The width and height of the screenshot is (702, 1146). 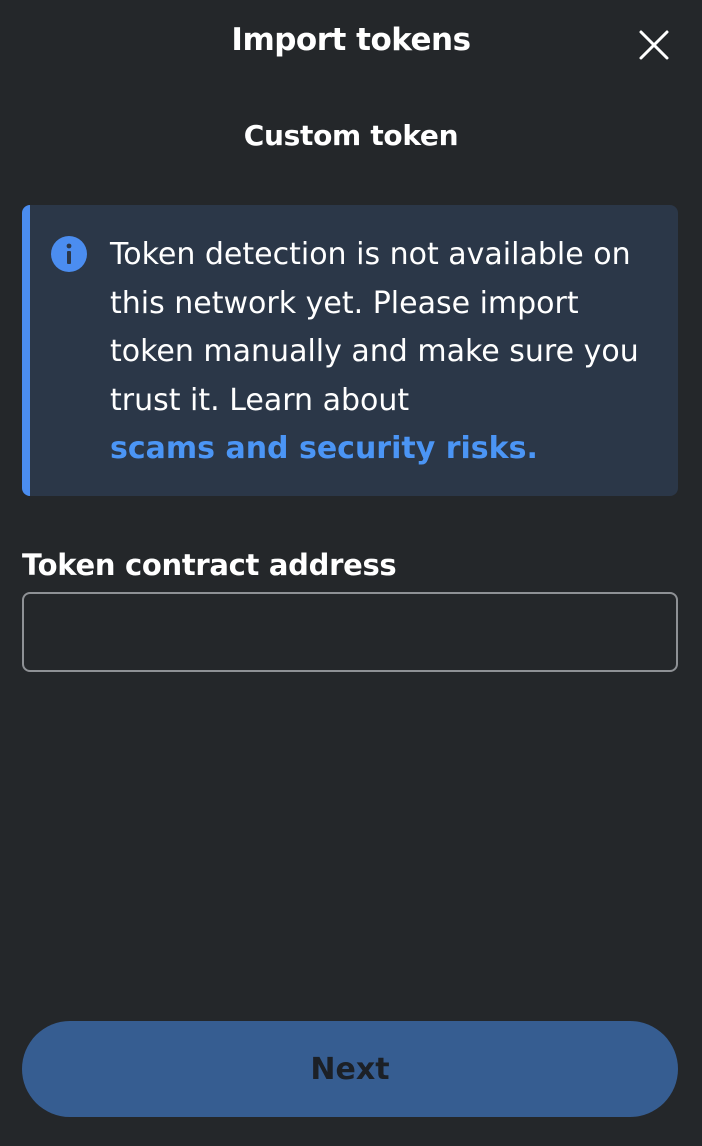 I want to click on banner-accent-bar, so click(x=26, y=350).